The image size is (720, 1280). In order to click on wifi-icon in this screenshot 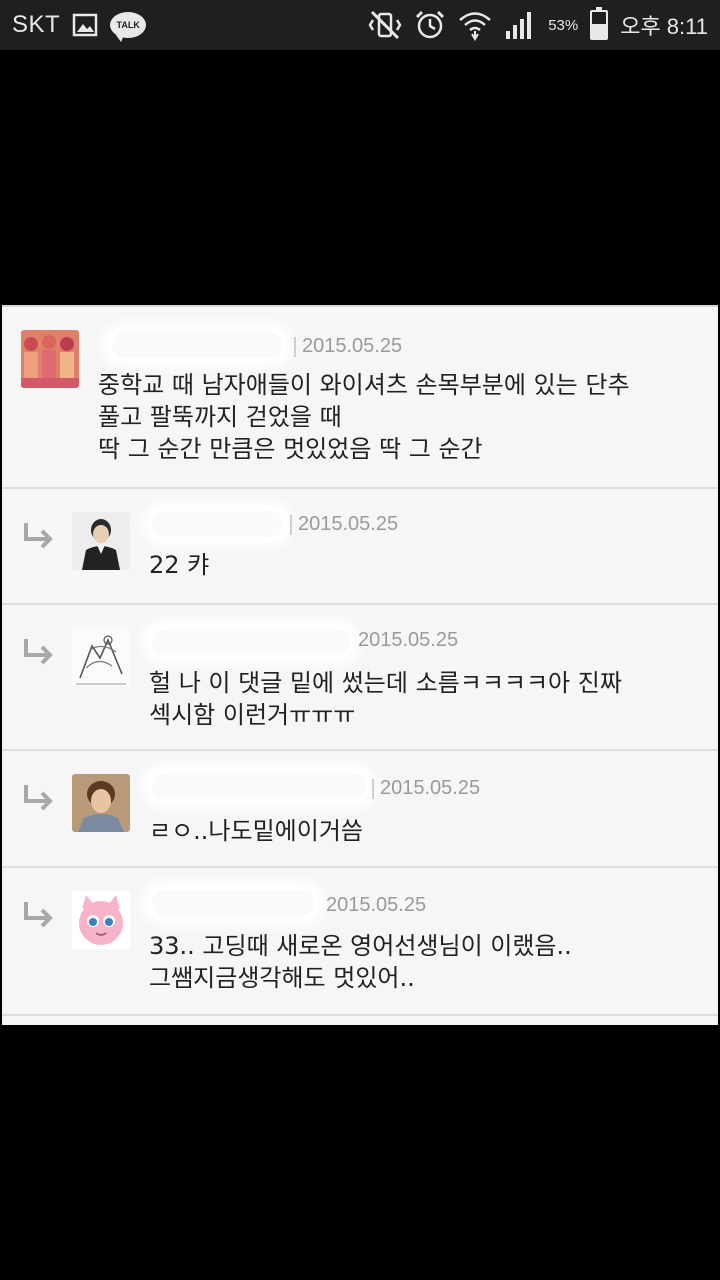, I will do `click(475, 25)`.